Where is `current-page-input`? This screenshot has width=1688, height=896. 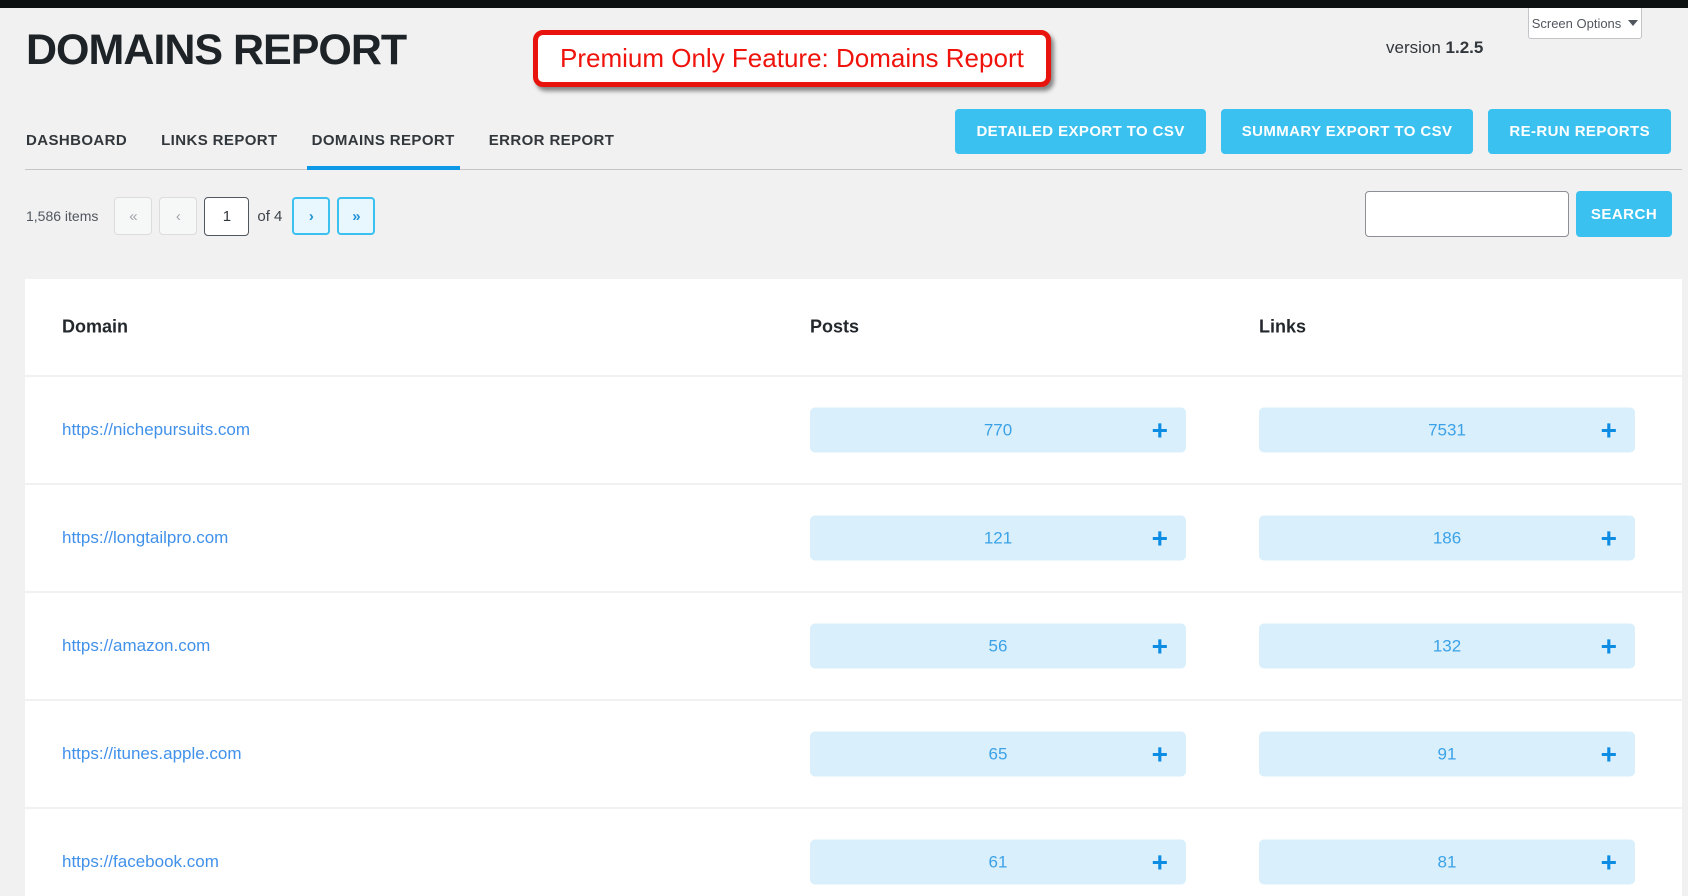 current-page-input is located at coordinates (227, 216).